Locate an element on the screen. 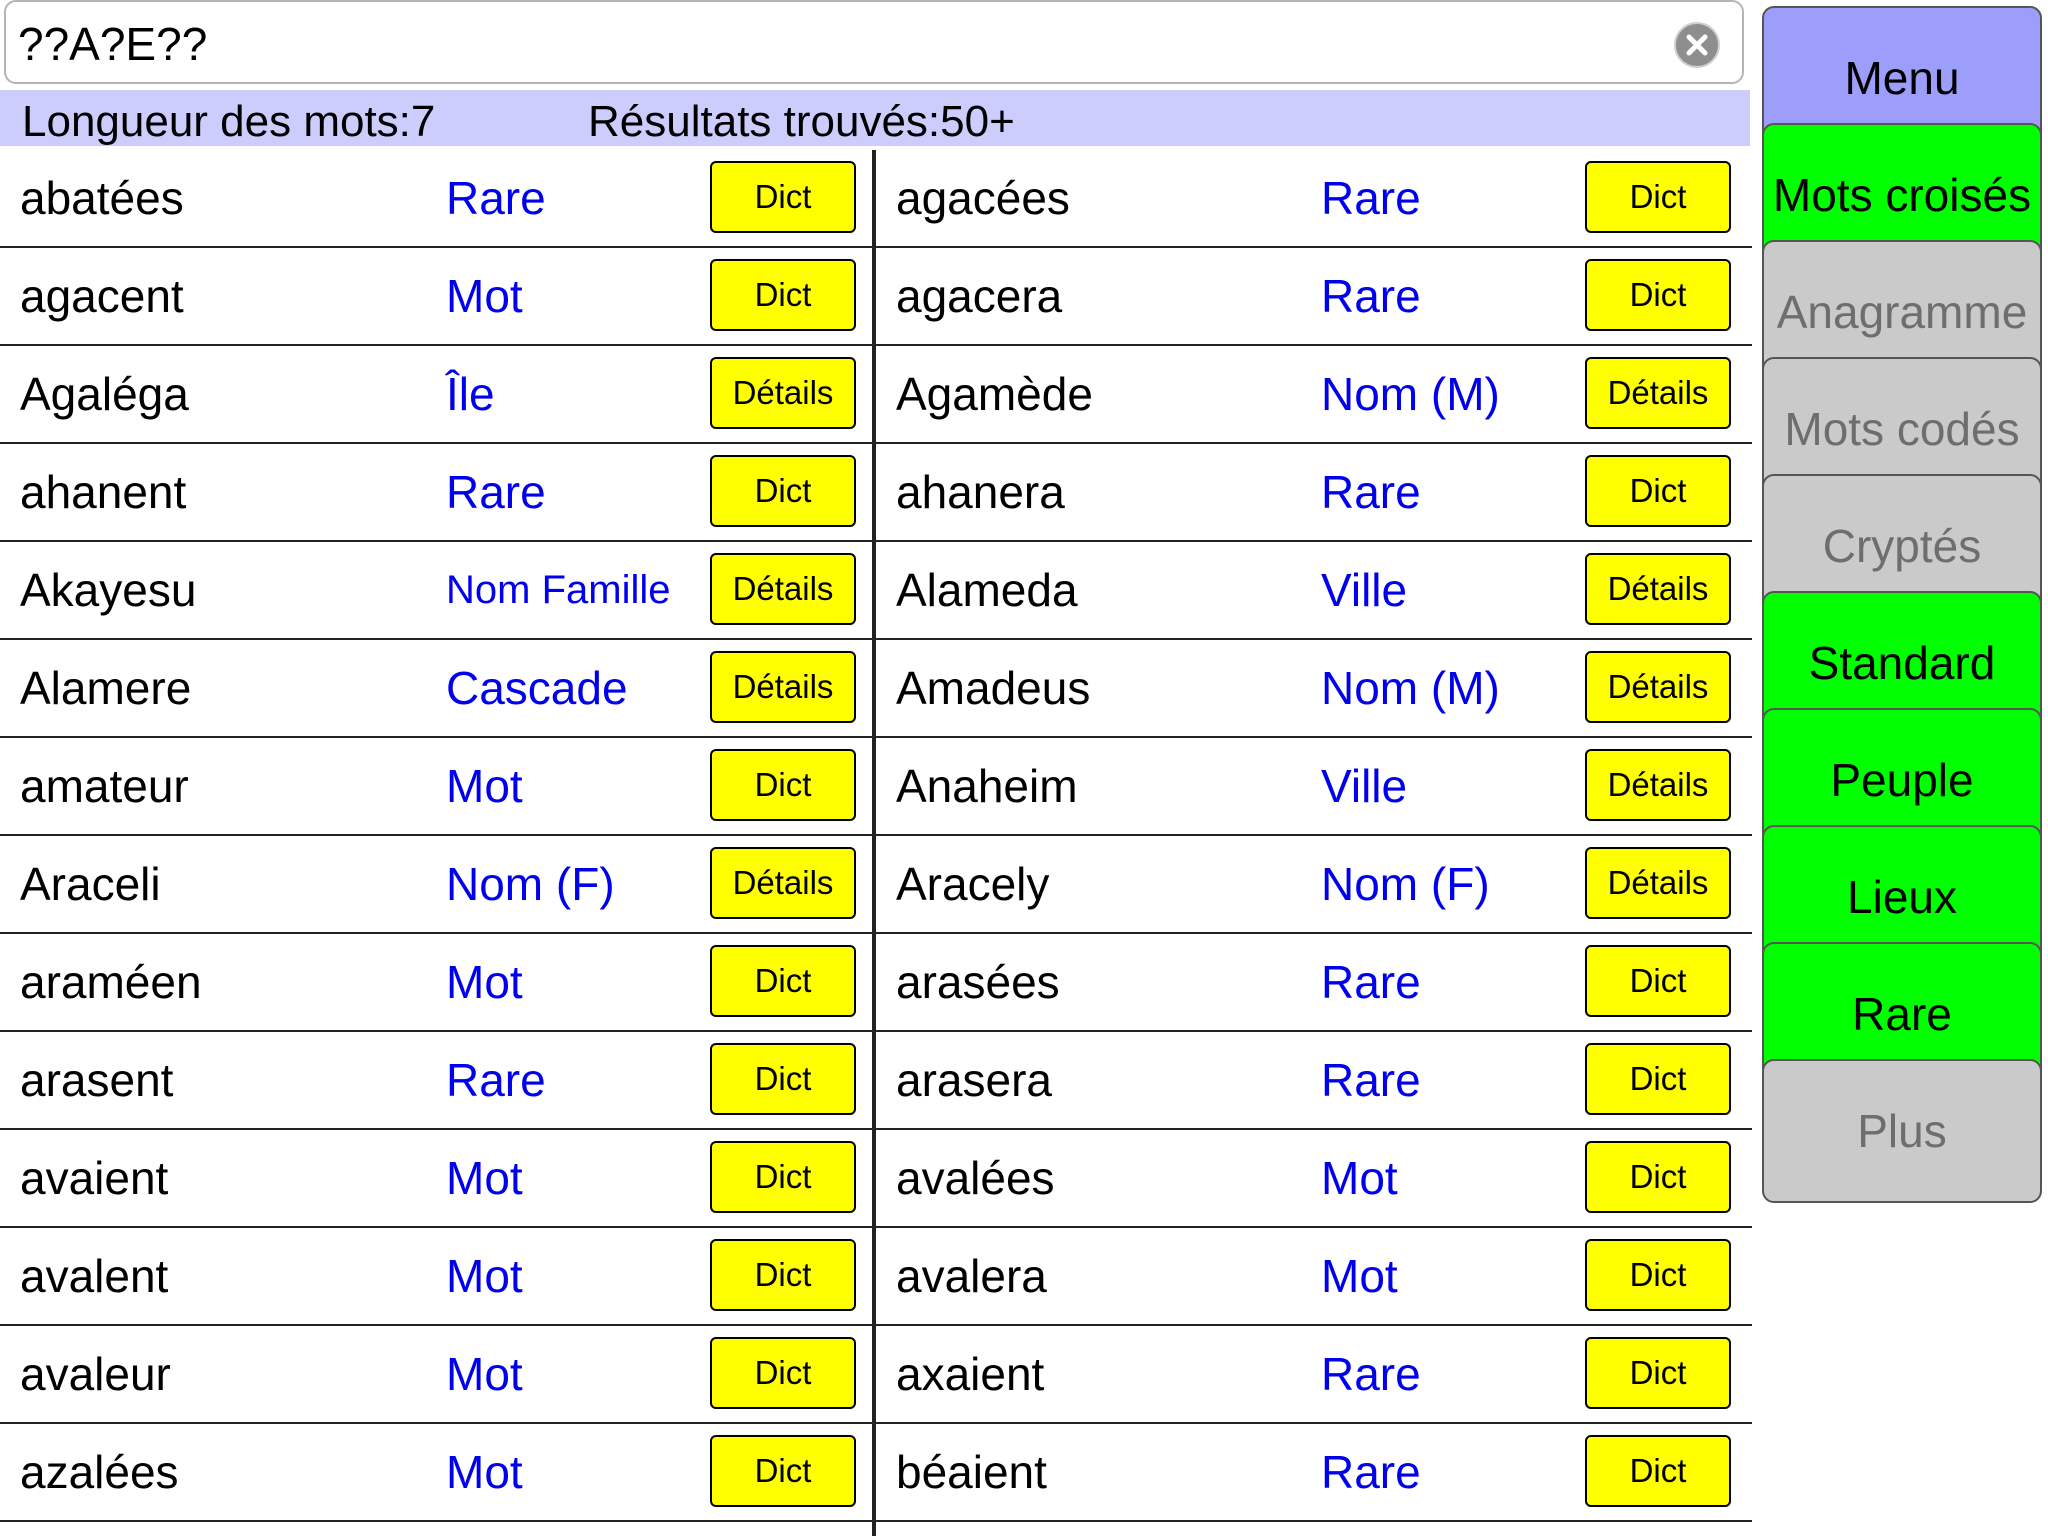 This screenshot has height=1536, width=2048. result-item: agacent Mot Dict is located at coordinates (436, 296).